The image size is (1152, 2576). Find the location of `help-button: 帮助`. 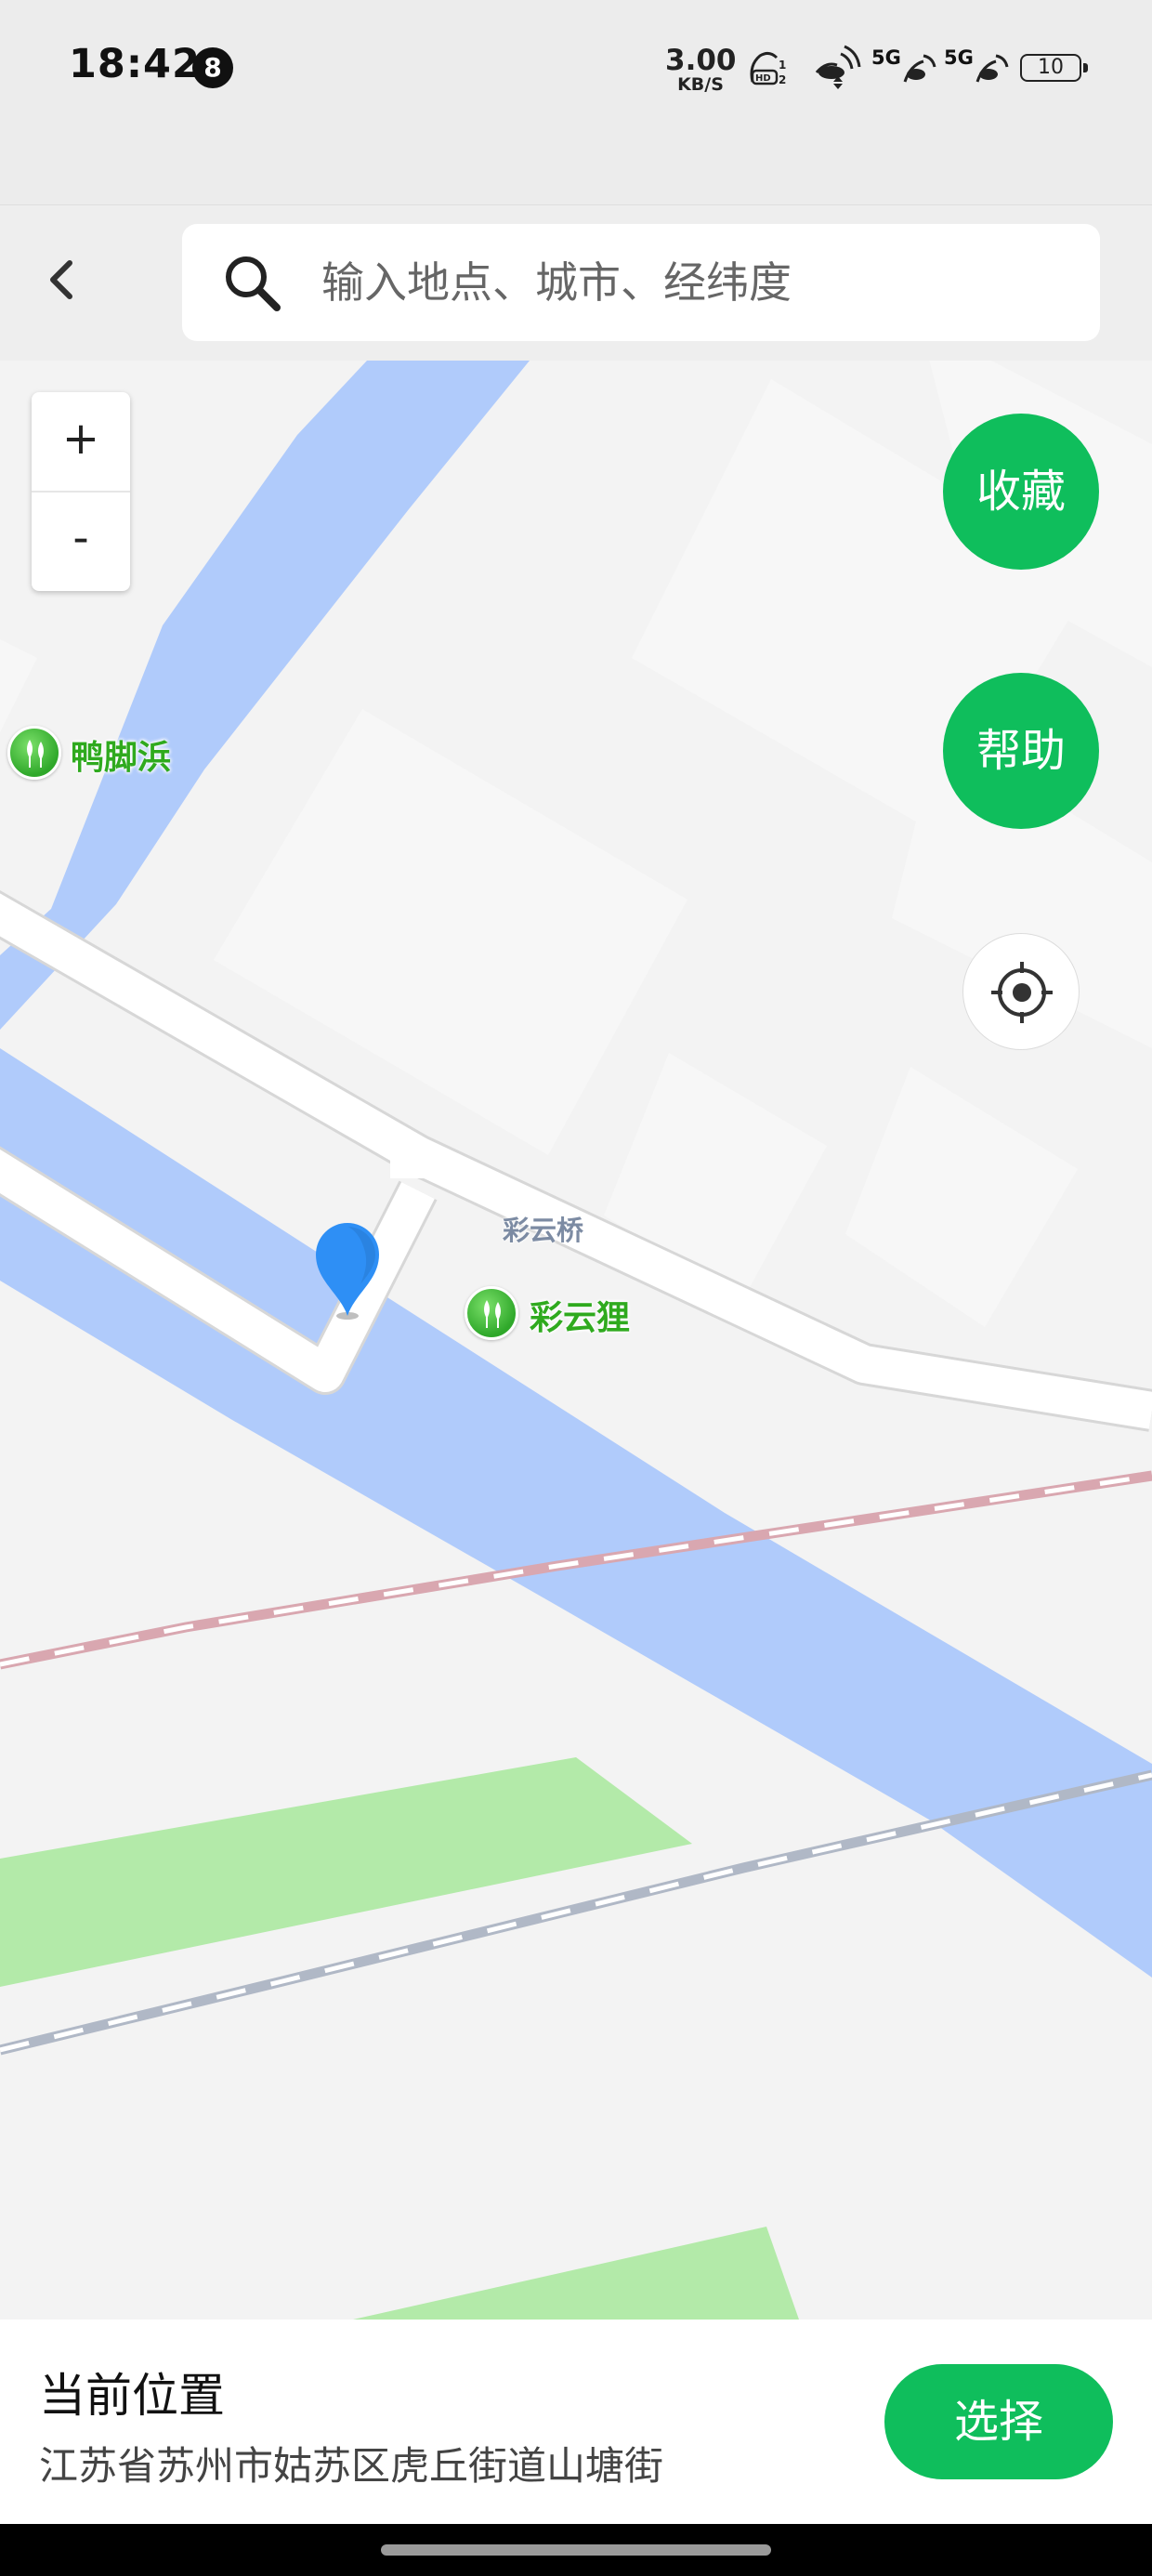

help-button: 帮助 is located at coordinates (1021, 751).